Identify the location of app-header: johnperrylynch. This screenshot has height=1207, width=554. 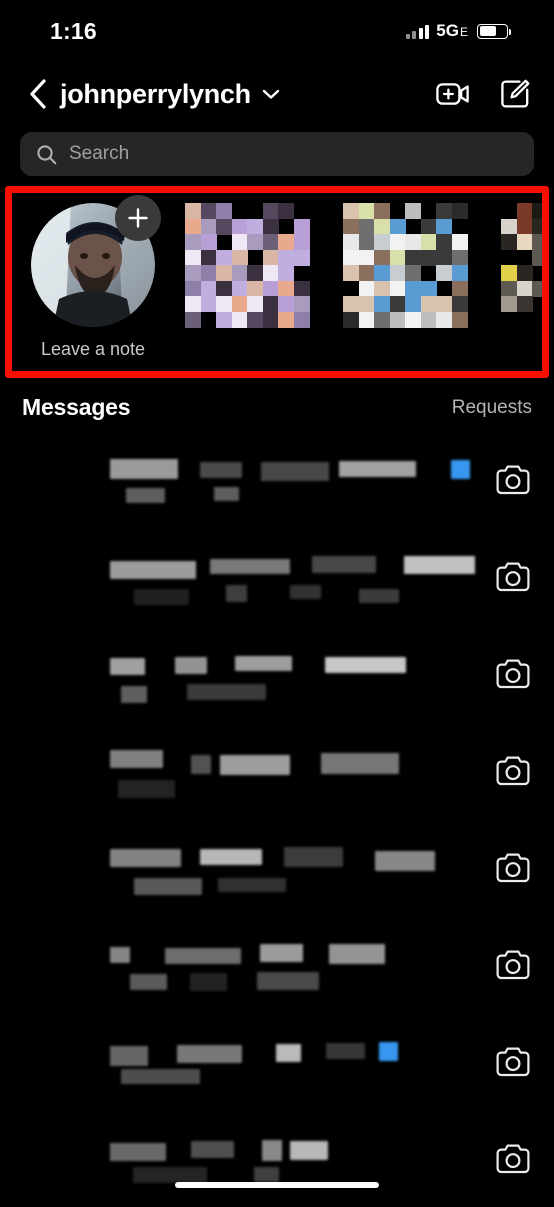
(277, 94).